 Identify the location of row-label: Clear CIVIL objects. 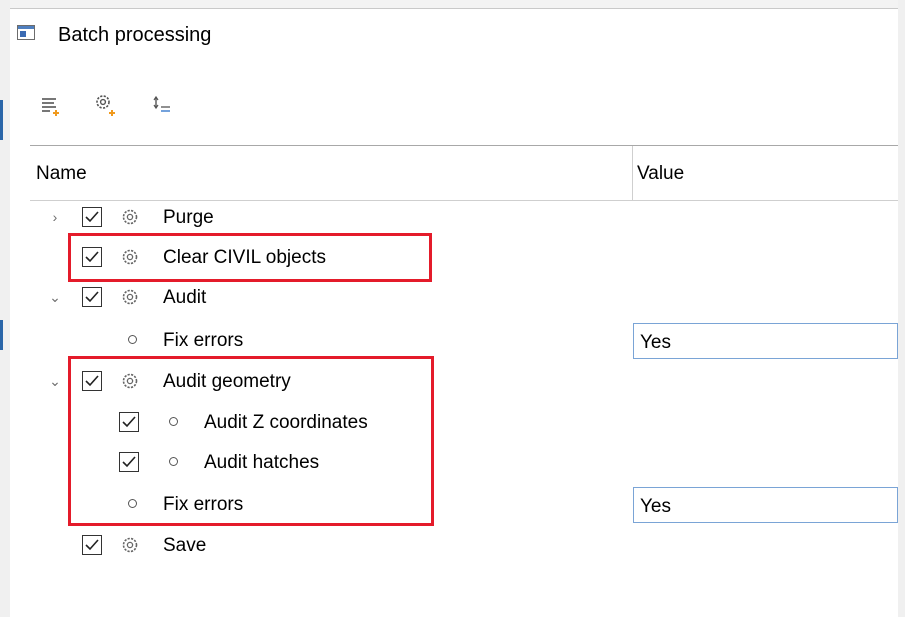
(244, 257).